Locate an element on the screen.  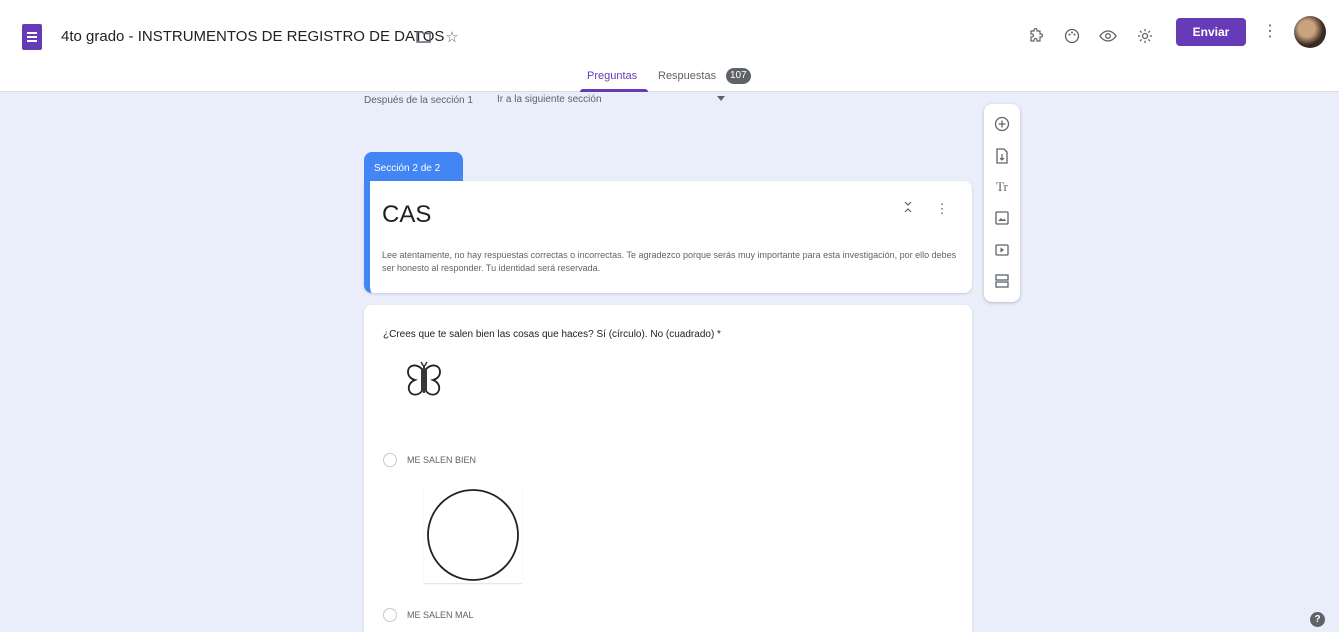
section-tab: Sección 2 de 2 is located at coordinates (413, 167).